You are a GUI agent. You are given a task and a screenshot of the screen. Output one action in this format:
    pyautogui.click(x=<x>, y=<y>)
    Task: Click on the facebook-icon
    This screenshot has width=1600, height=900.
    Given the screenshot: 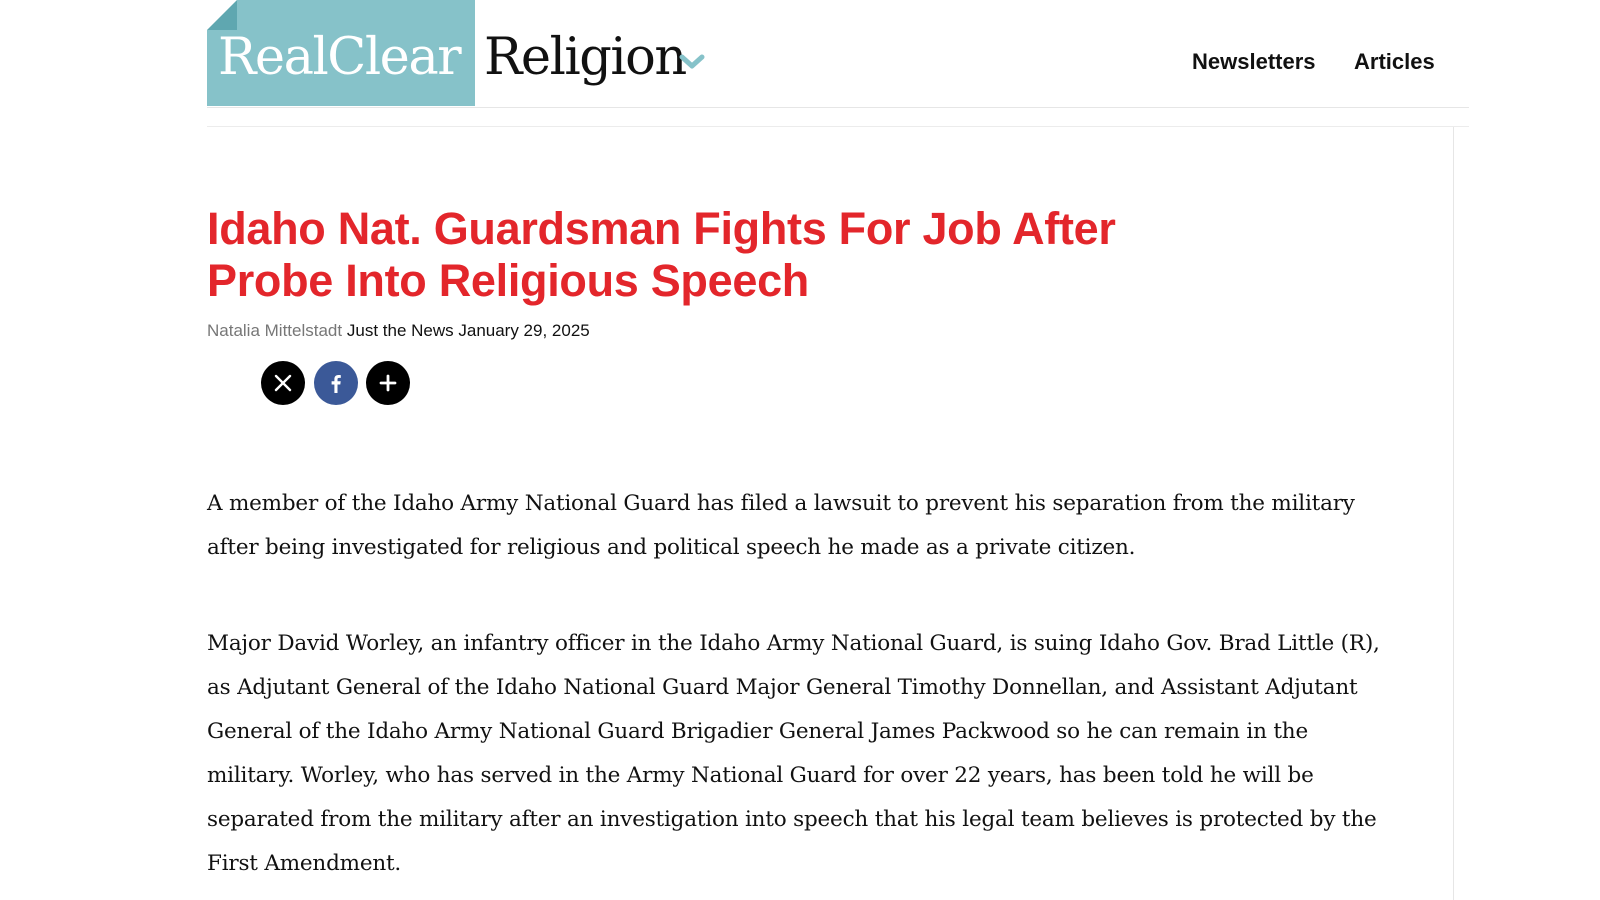 What is the action you would take?
    pyautogui.click(x=336, y=384)
    